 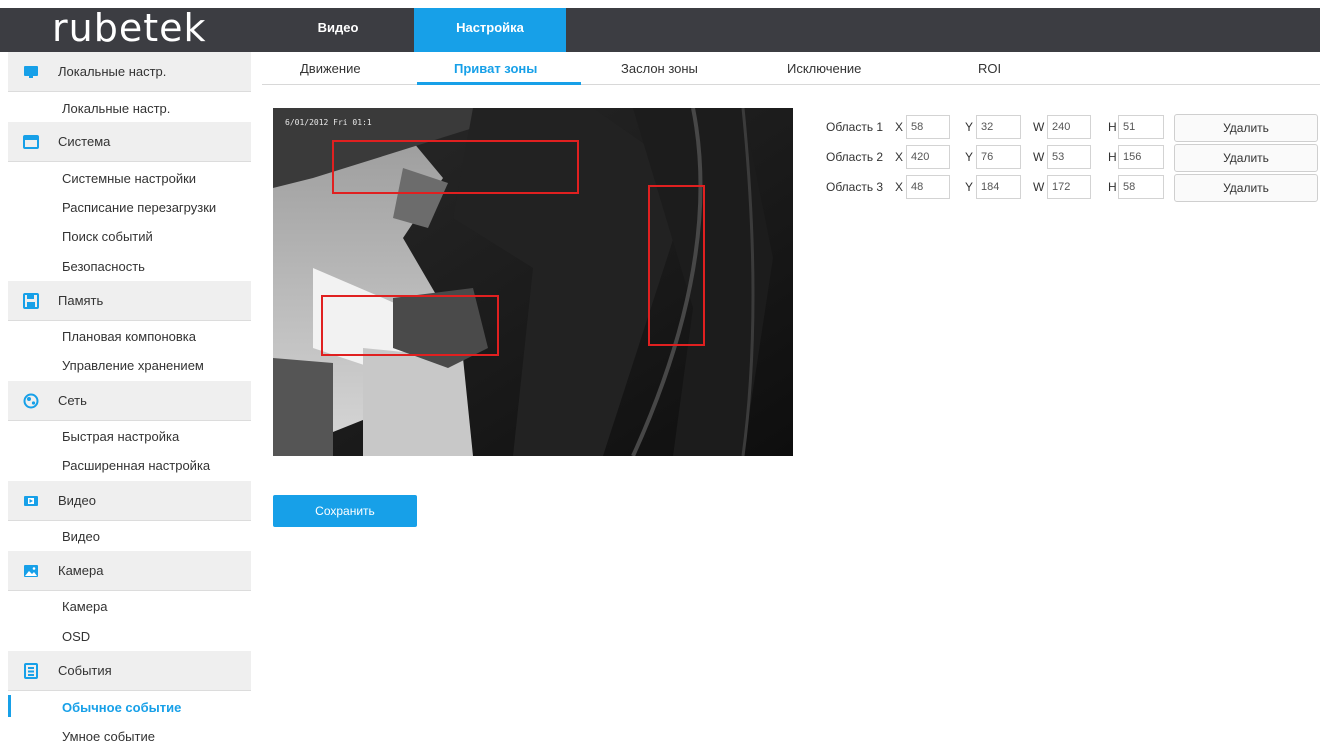 What do you see at coordinates (338, 30) in the screenshot?
I see `tab-video: Видео` at bounding box center [338, 30].